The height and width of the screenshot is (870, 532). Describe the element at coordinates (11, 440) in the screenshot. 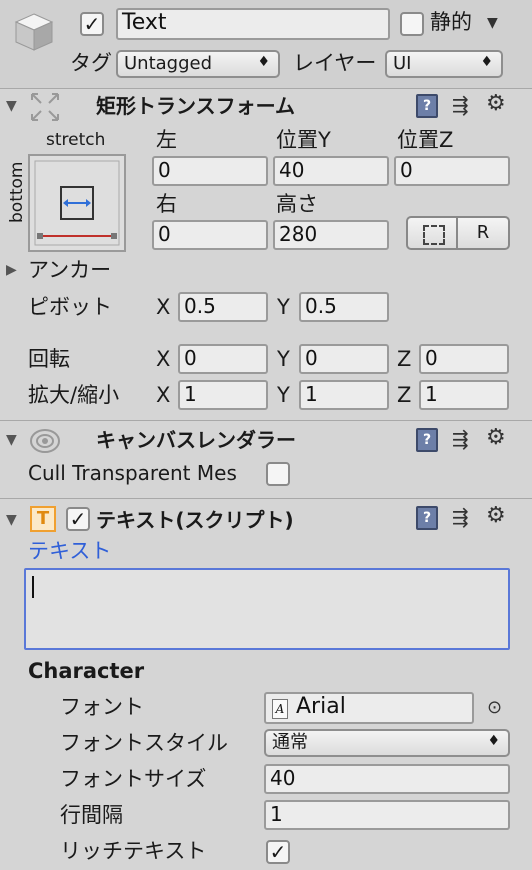

I see `canvas-renderer-collapse-icon: ▼` at that location.